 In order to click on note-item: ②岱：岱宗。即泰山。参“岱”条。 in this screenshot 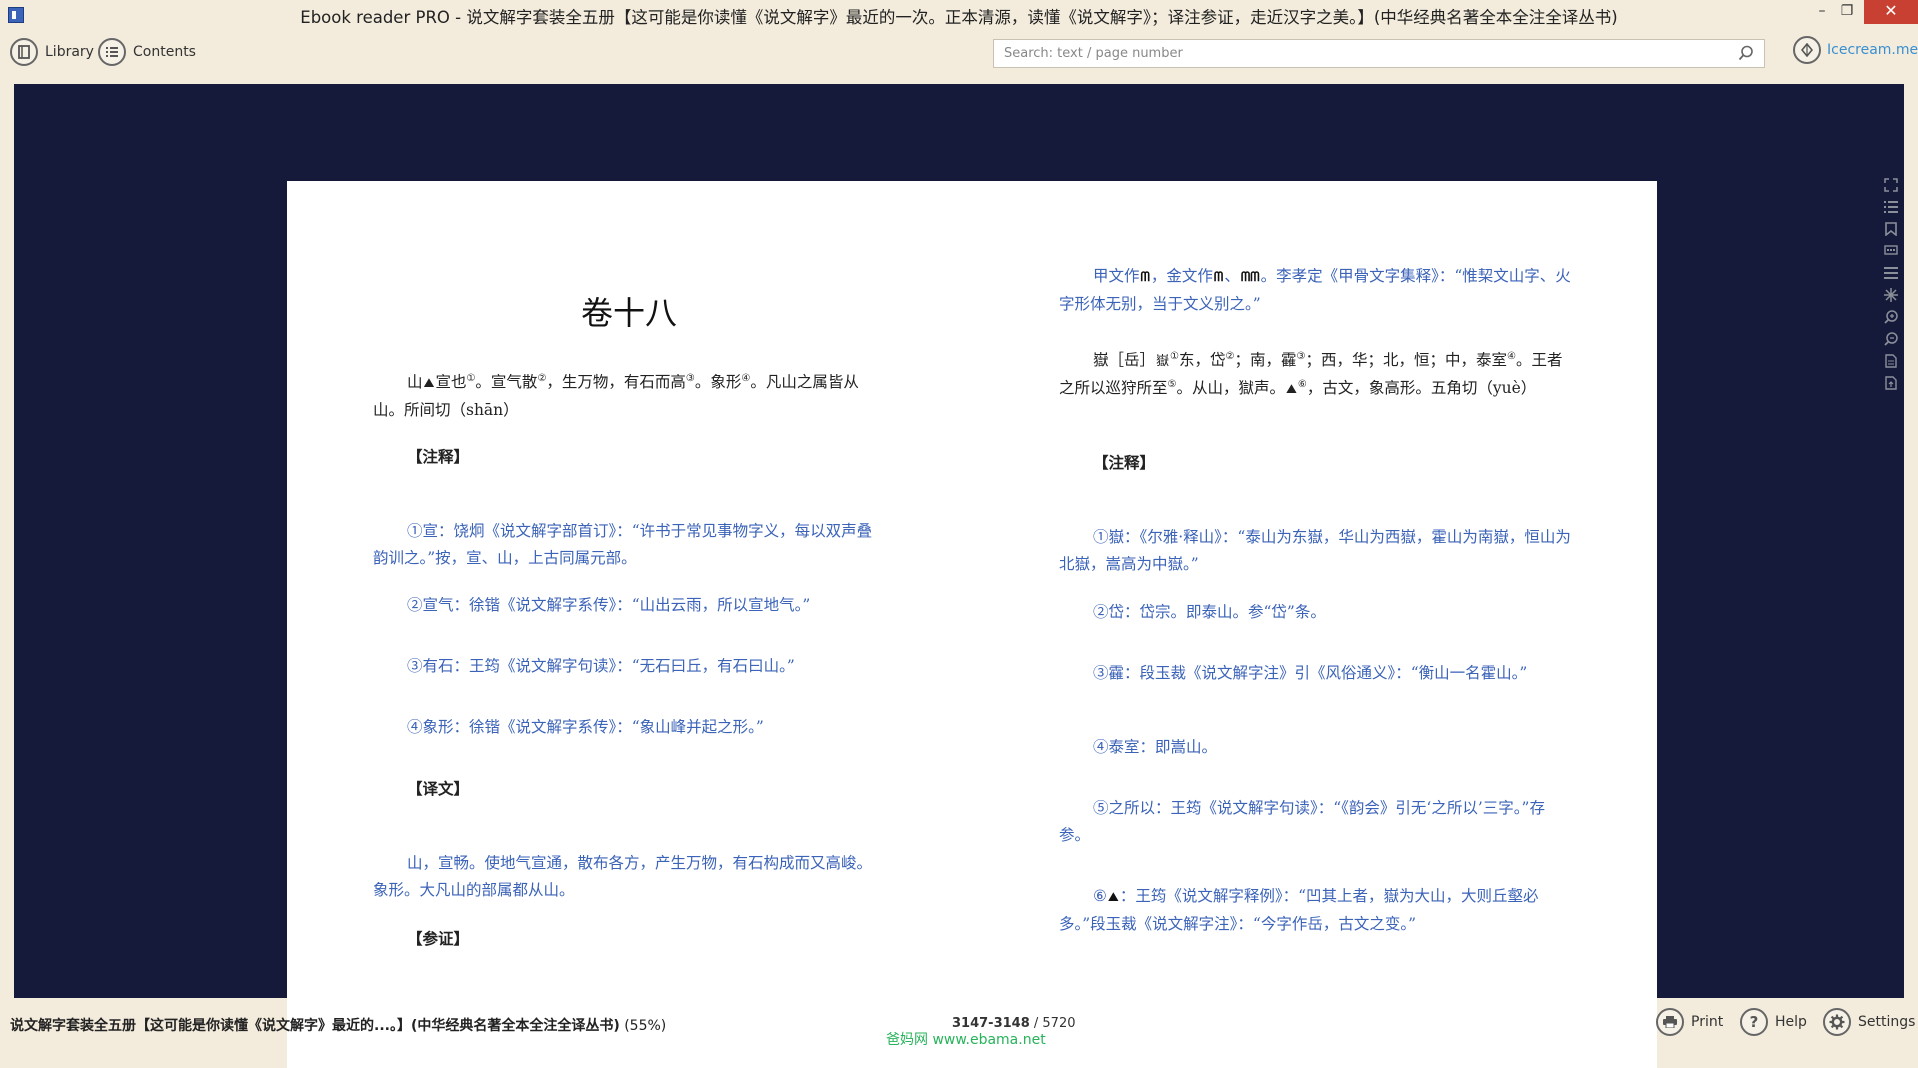, I will do `click(1209, 612)`.